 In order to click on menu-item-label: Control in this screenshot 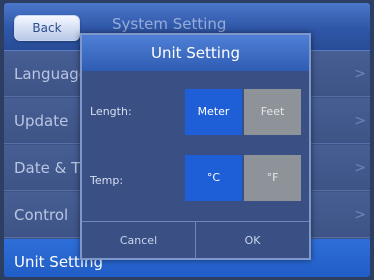, I will do `click(41, 215)`.